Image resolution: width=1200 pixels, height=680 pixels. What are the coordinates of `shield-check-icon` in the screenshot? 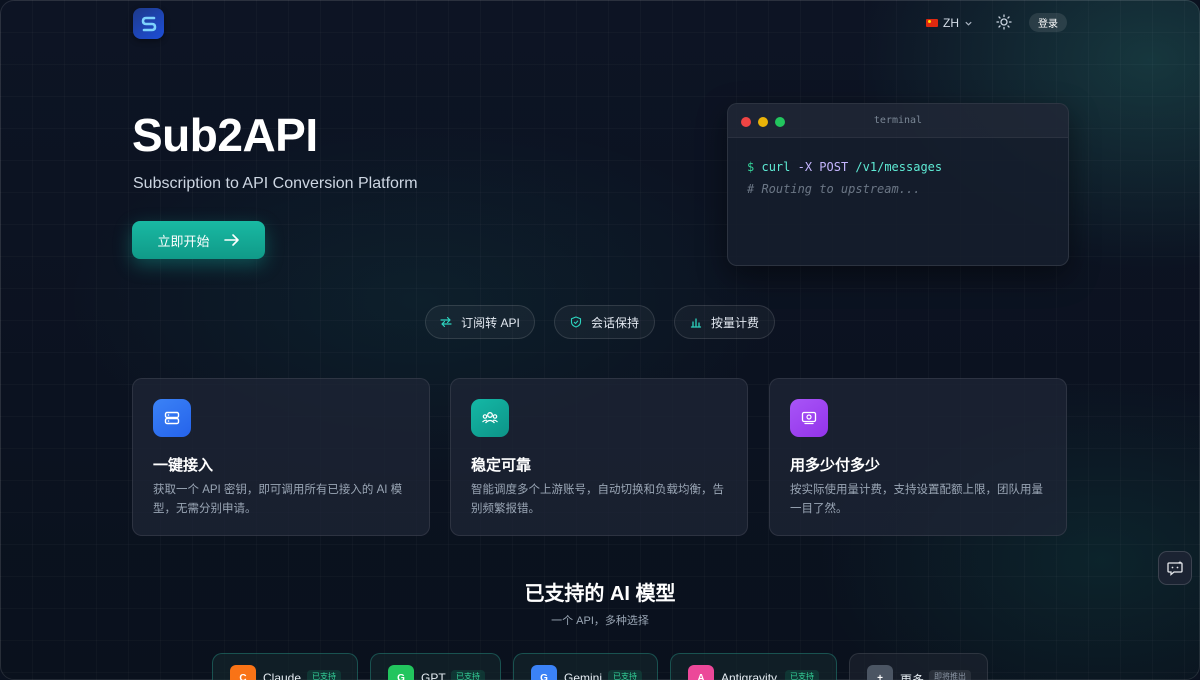 It's located at (576, 322).